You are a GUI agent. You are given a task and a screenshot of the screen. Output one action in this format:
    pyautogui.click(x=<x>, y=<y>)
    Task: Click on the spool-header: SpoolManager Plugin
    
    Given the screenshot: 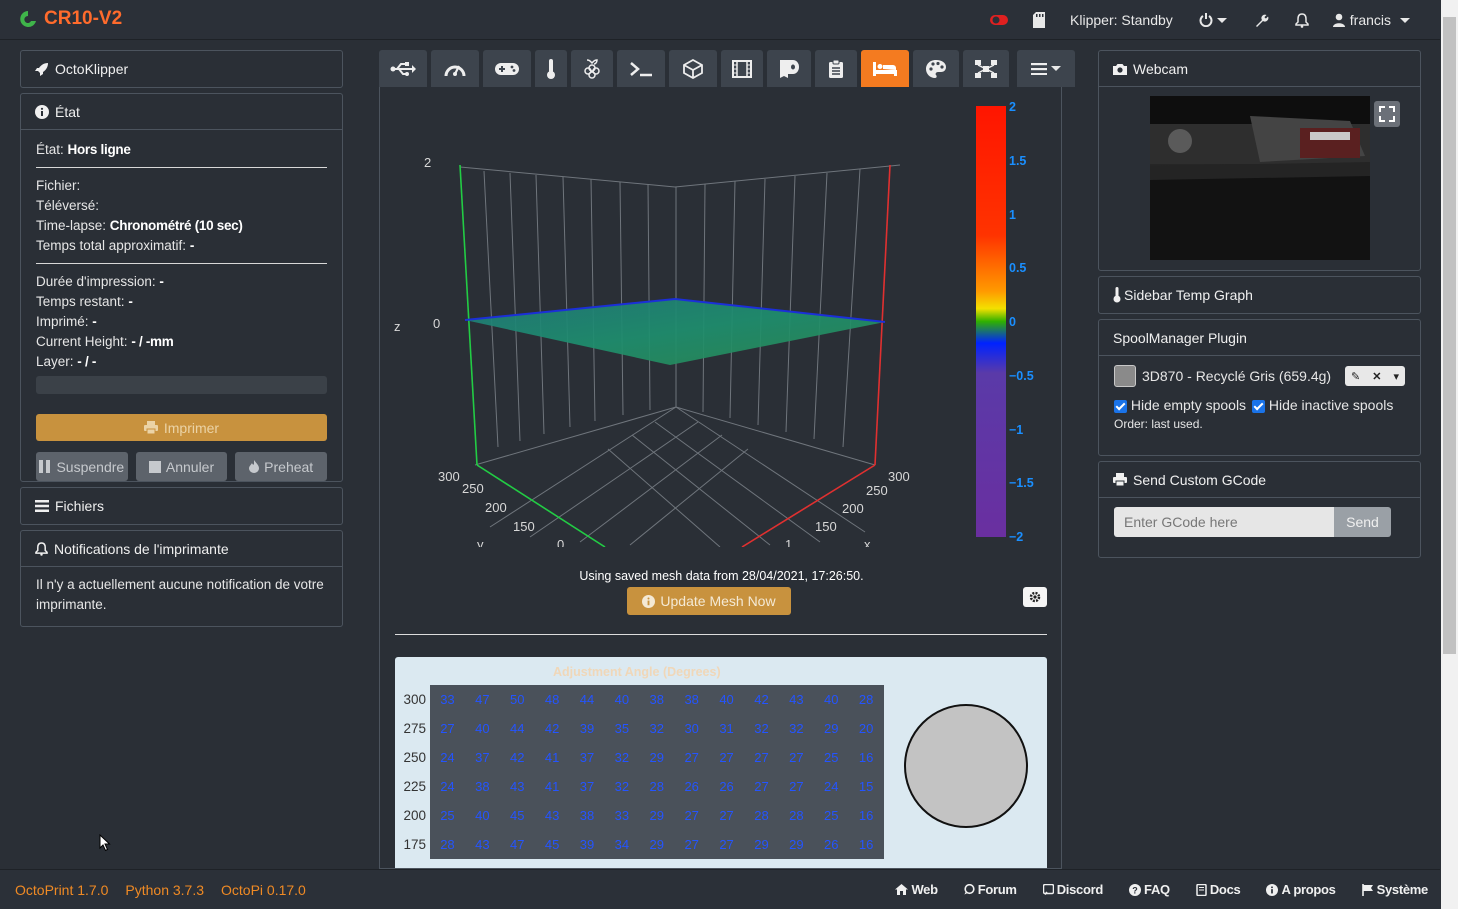 What is the action you would take?
    pyautogui.click(x=1259, y=338)
    